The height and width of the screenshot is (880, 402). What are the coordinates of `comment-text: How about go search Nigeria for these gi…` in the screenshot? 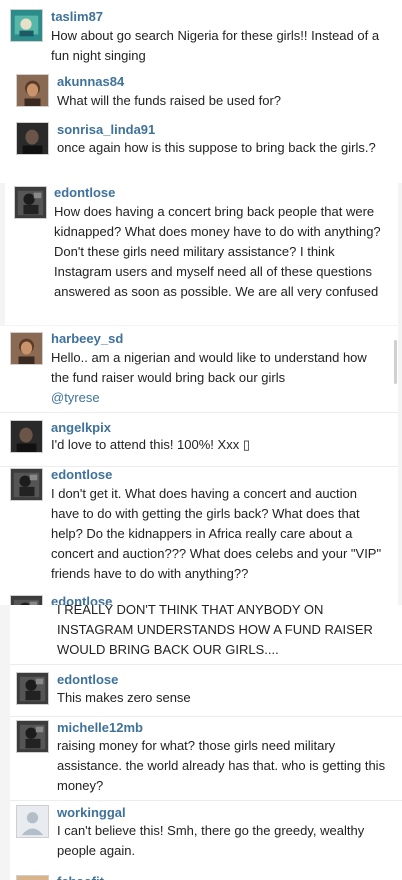 It's located at (215, 45).